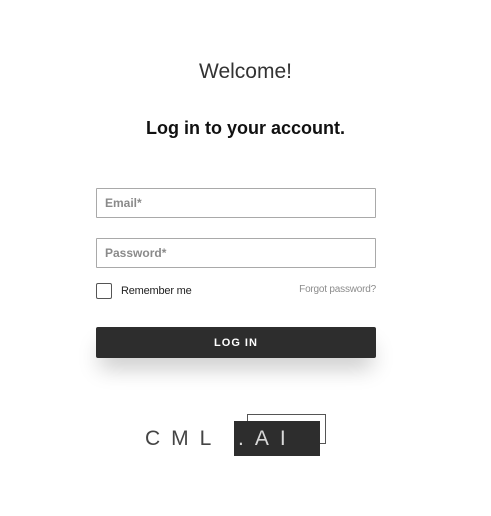 This screenshot has width=491, height=516. What do you see at coordinates (156, 291) in the screenshot?
I see `remember-me-label: Remember me` at bounding box center [156, 291].